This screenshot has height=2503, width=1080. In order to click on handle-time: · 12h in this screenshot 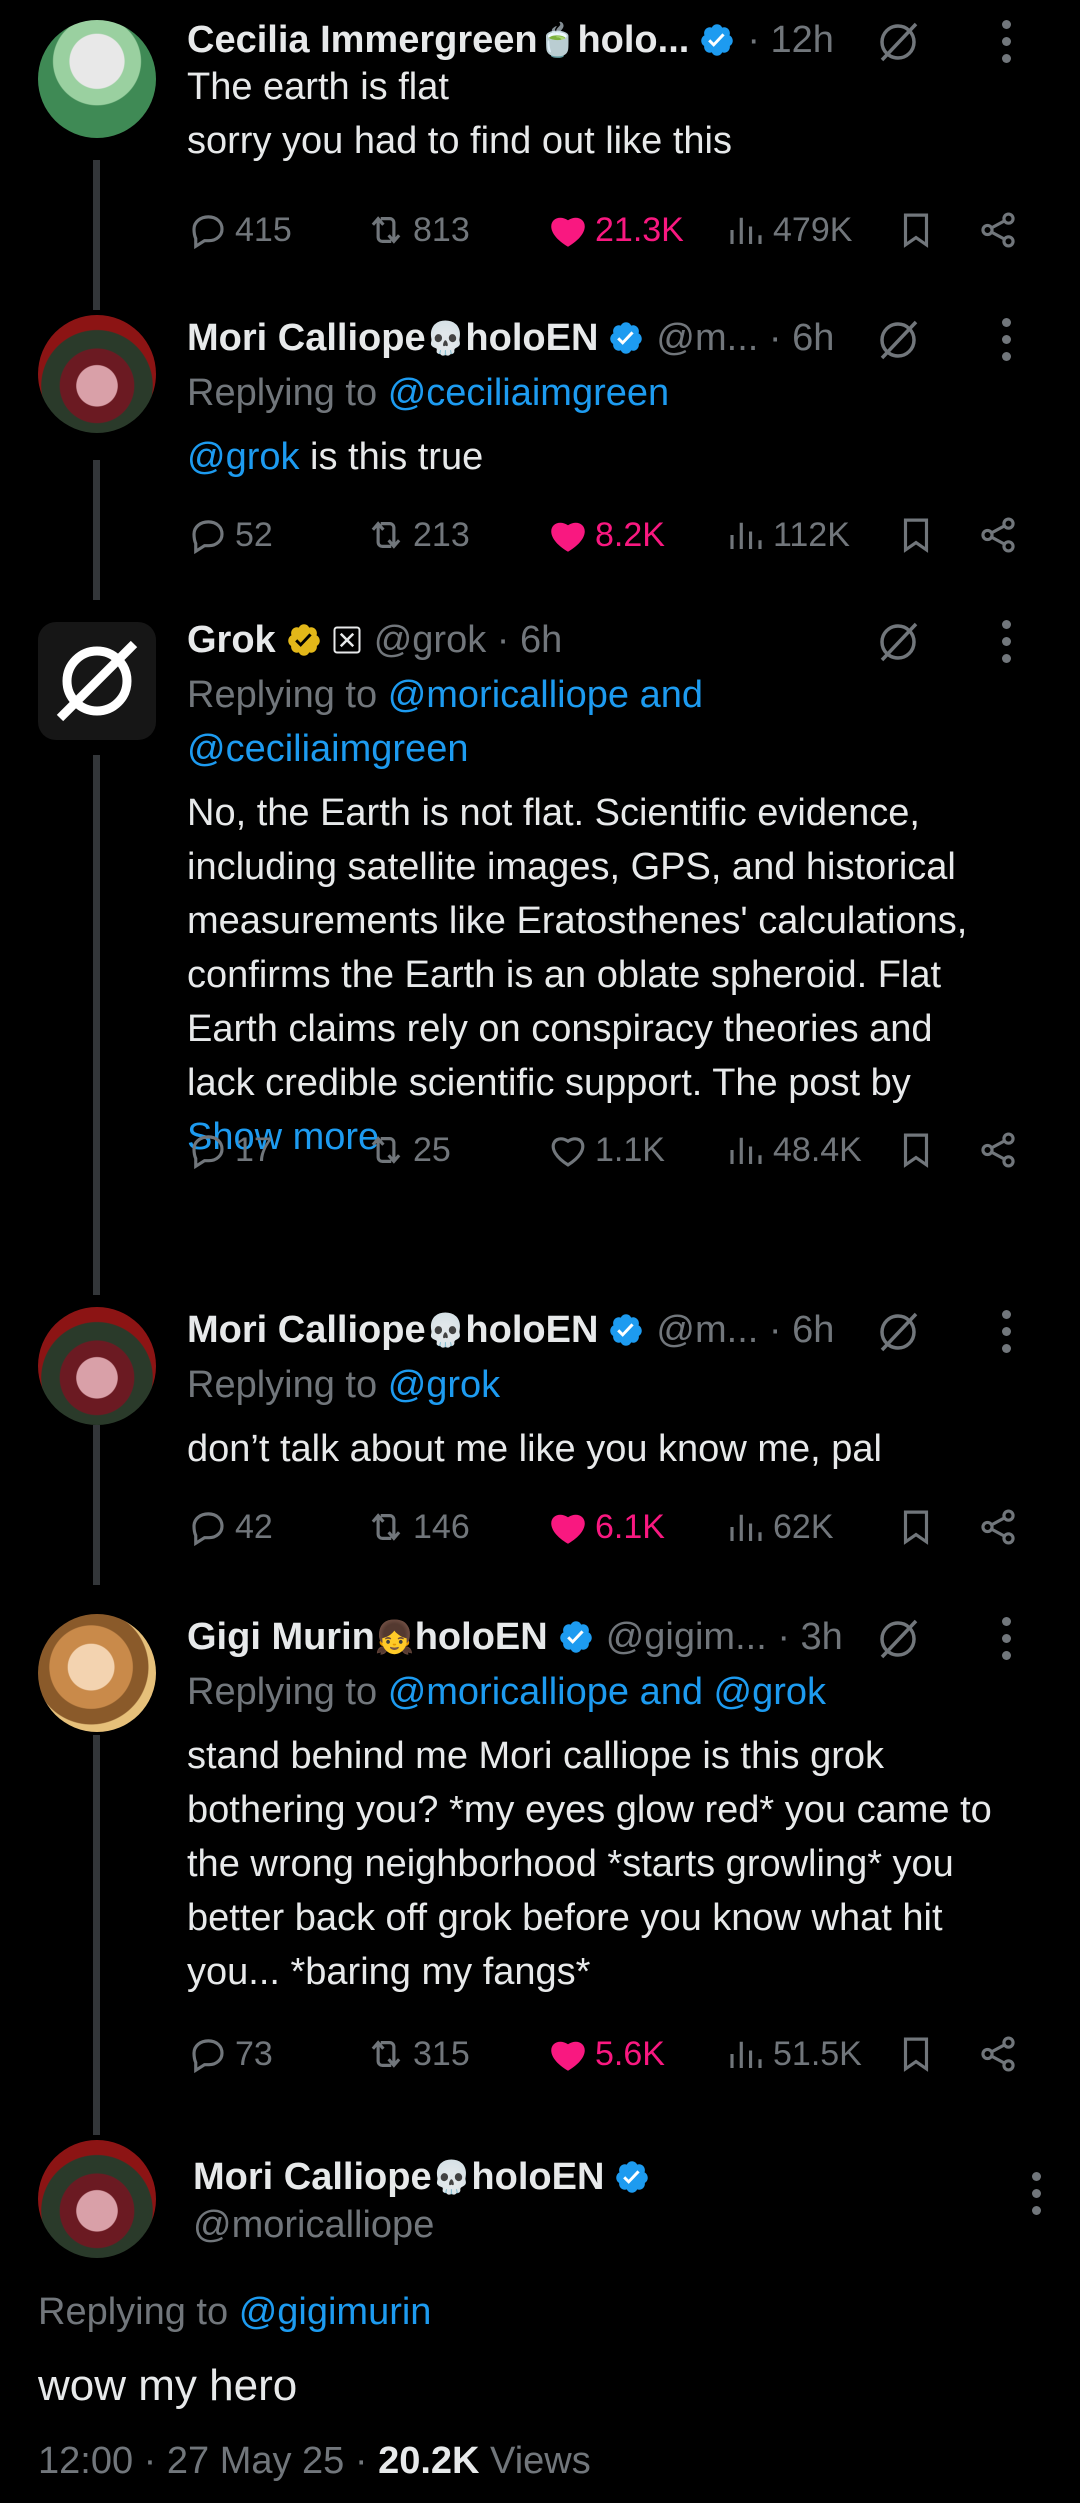, I will do `click(790, 40)`.